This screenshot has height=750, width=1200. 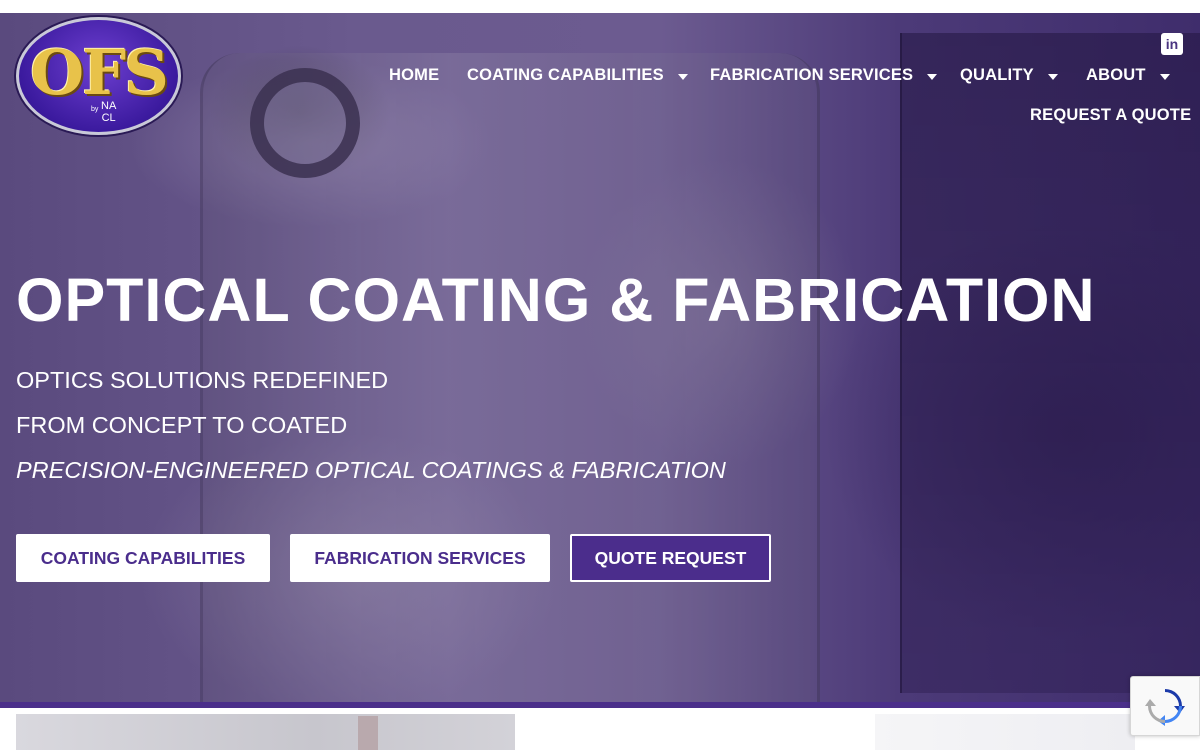 I want to click on section-image-right, so click(x=1005, y=732).